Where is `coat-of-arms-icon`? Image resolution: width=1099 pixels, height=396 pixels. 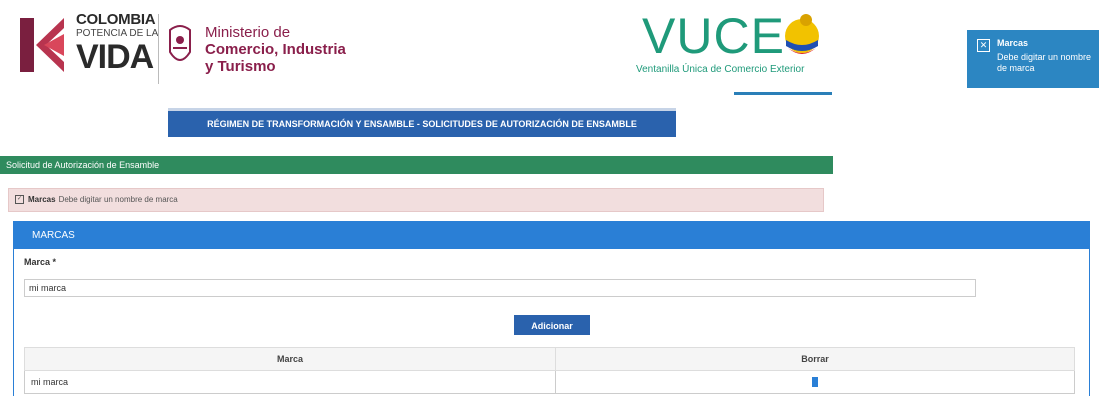 coat-of-arms-icon is located at coordinates (180, 43).